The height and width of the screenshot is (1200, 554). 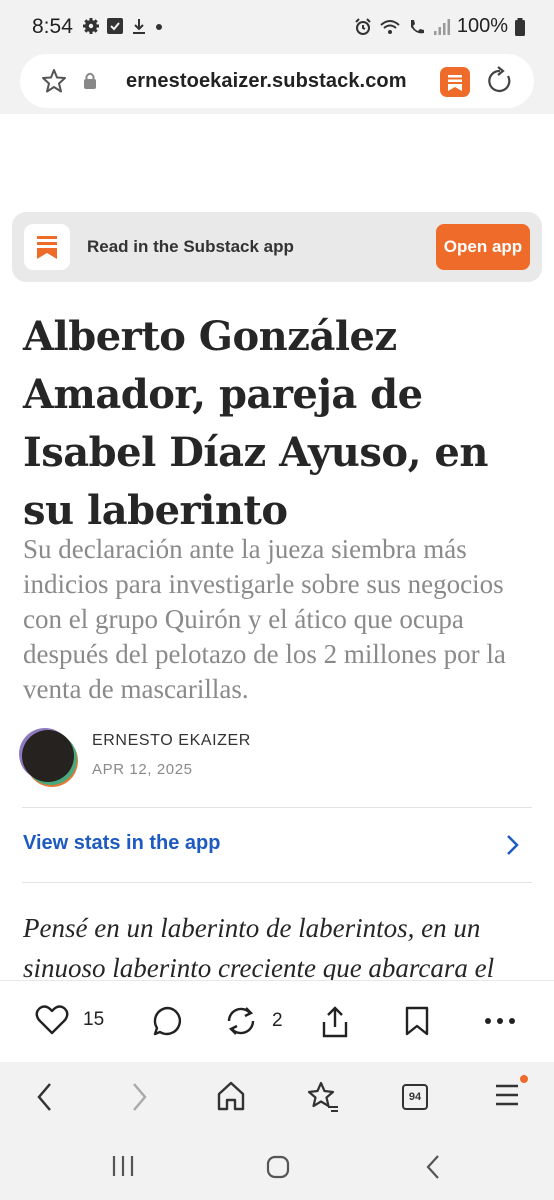 I want to click on bookmark-icon, so click(x=417, y=1021).